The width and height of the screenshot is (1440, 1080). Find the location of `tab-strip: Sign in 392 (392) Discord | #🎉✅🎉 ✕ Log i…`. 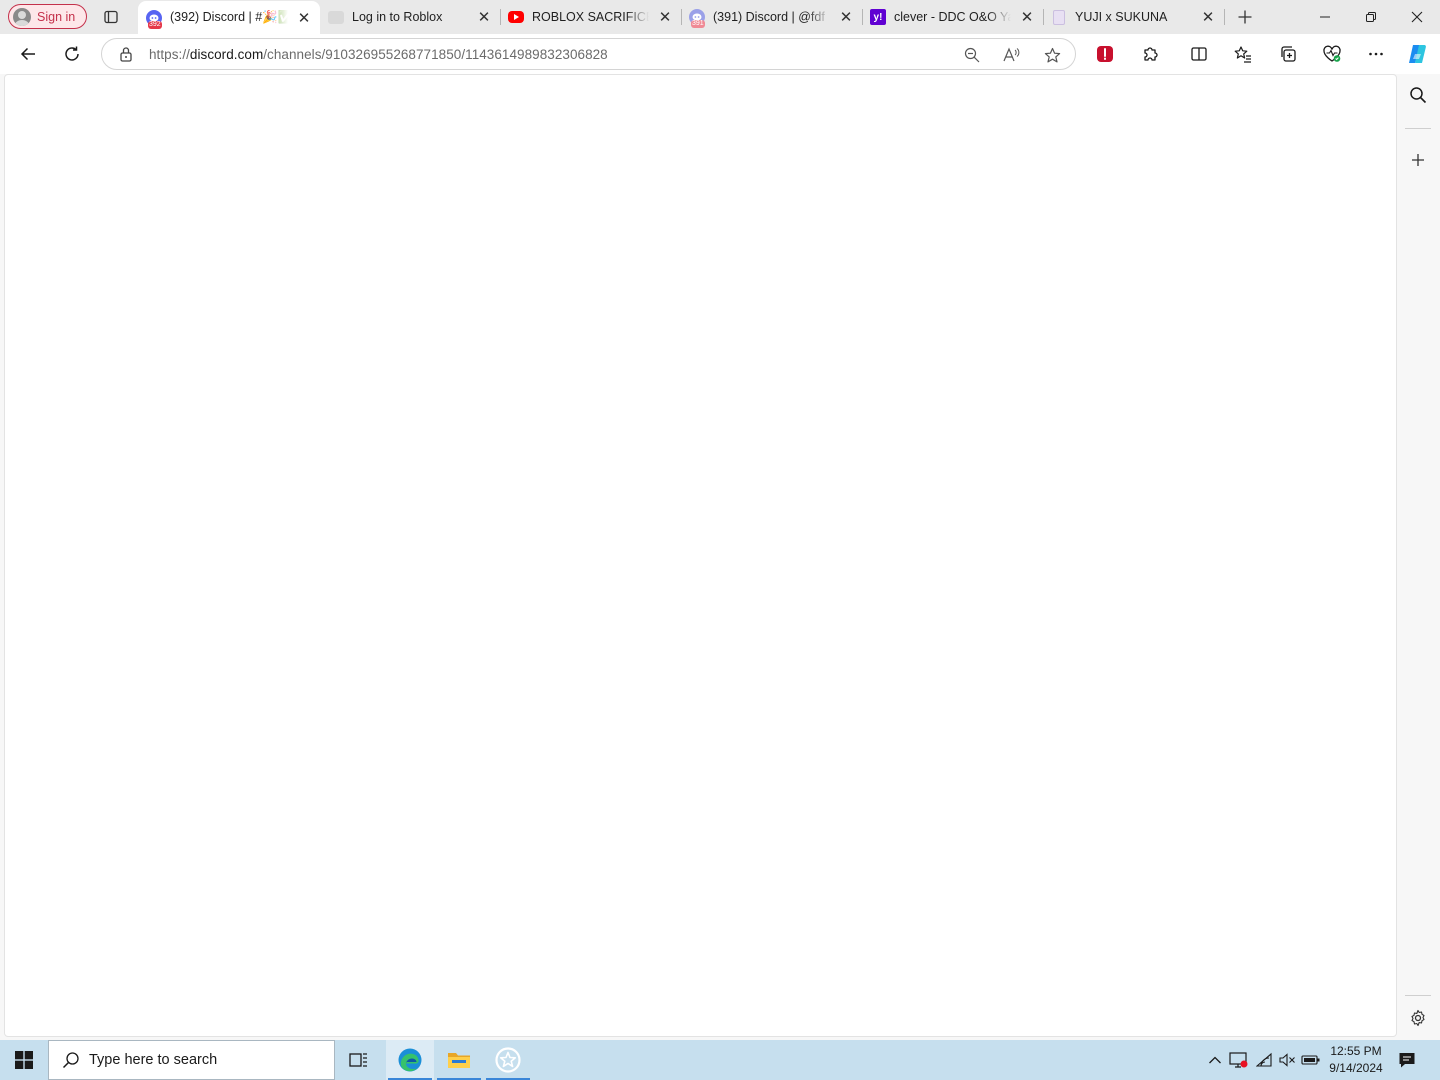

tab-strip: Sign in 392 (392) Discord | #🎉✅🎉 ✕ Log i… is located at coordinates (720, 17).